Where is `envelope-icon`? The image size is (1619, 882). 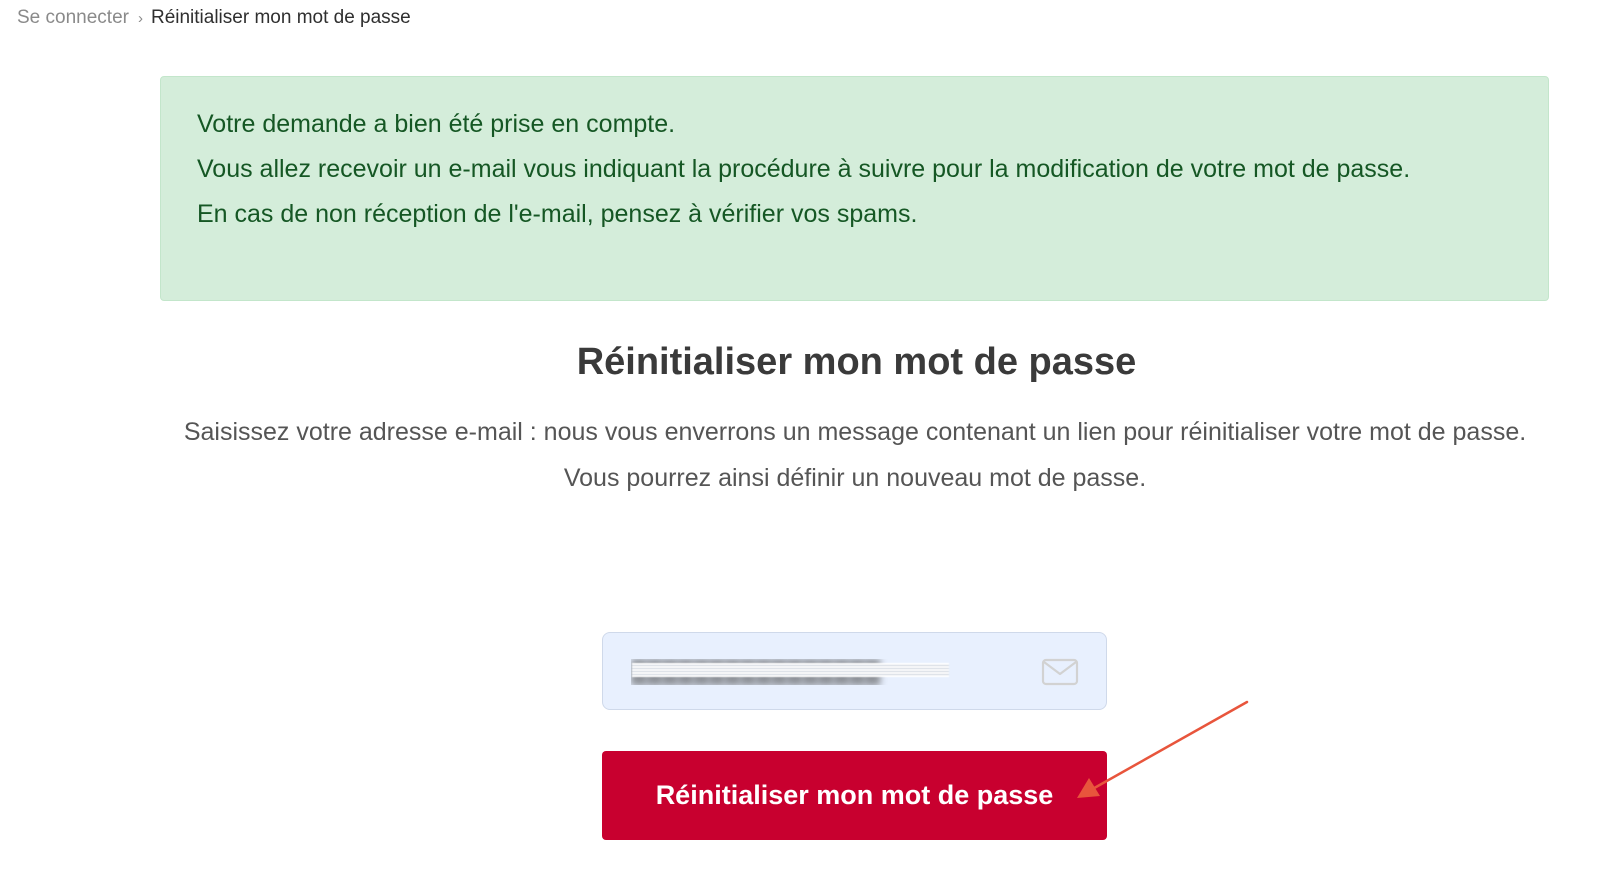 envelope-icon is located at coordinates (1060, 672).